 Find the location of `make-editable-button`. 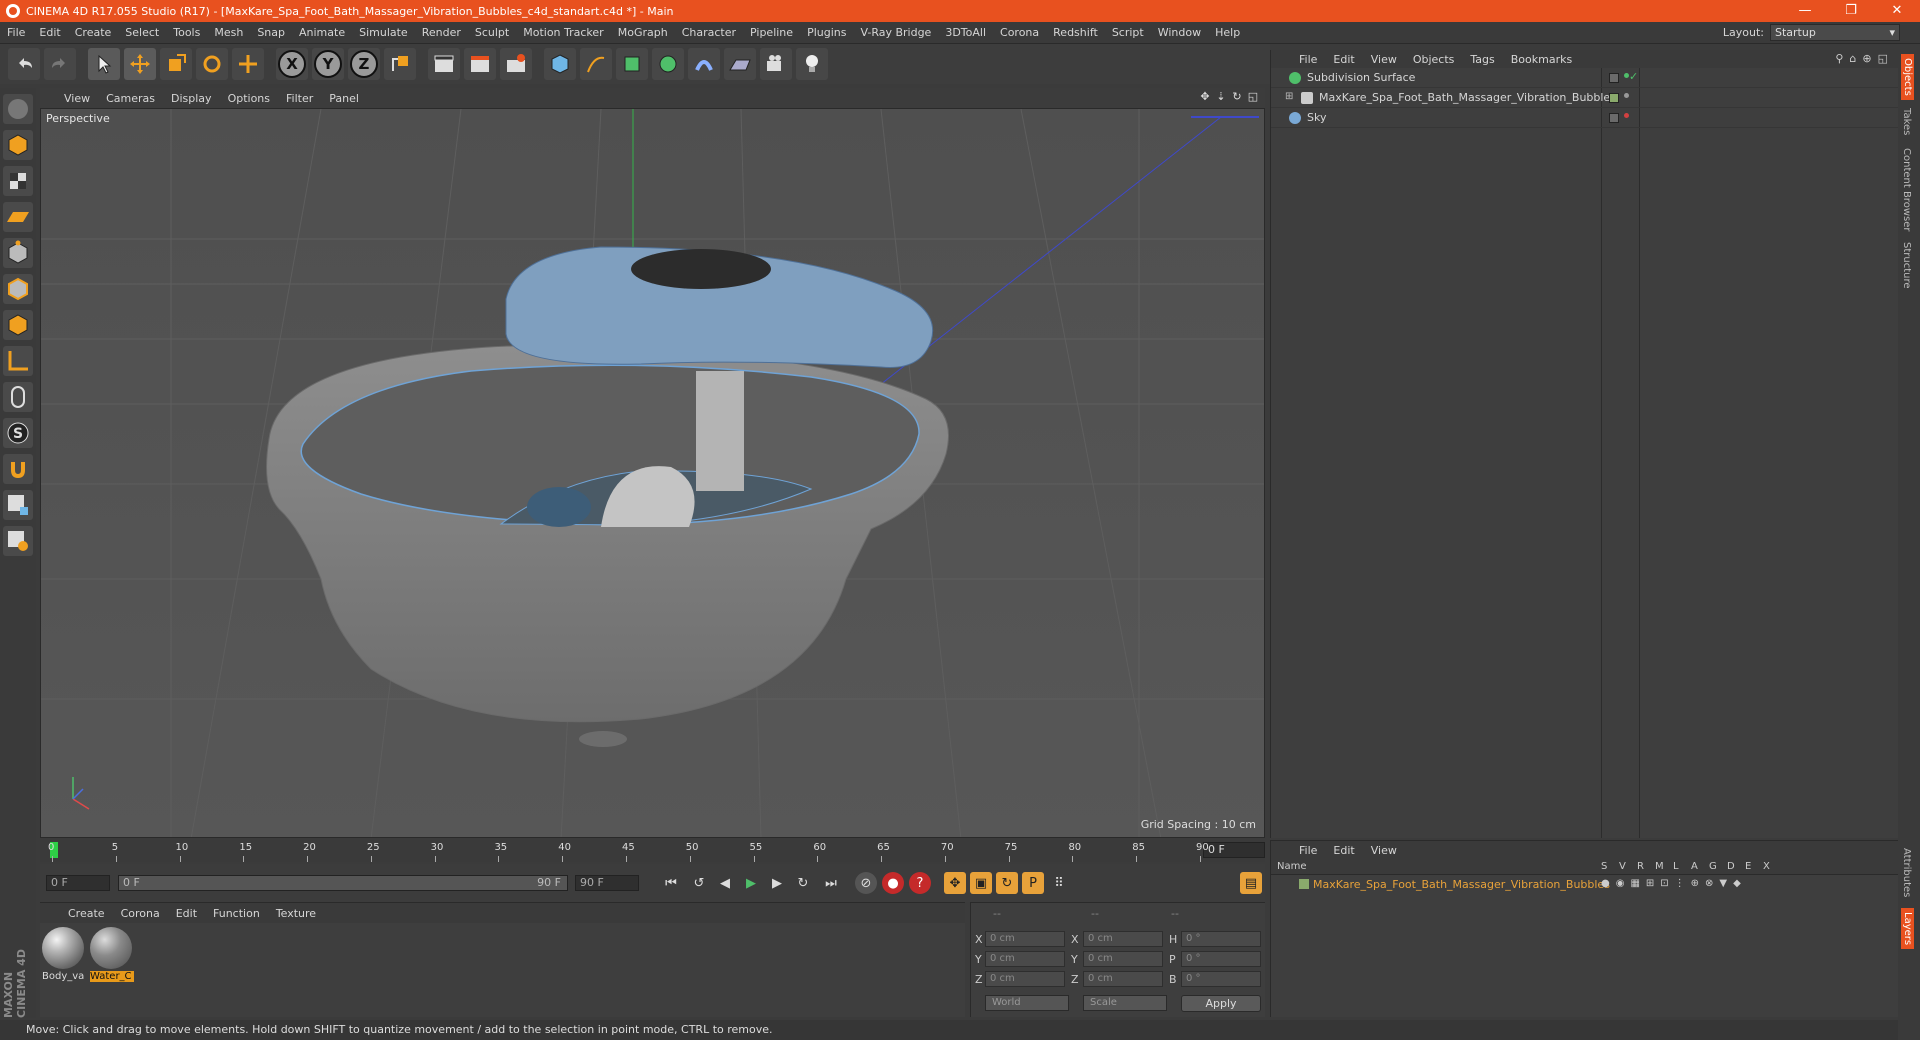

make-editable-button is located at coordinates (18, 109).